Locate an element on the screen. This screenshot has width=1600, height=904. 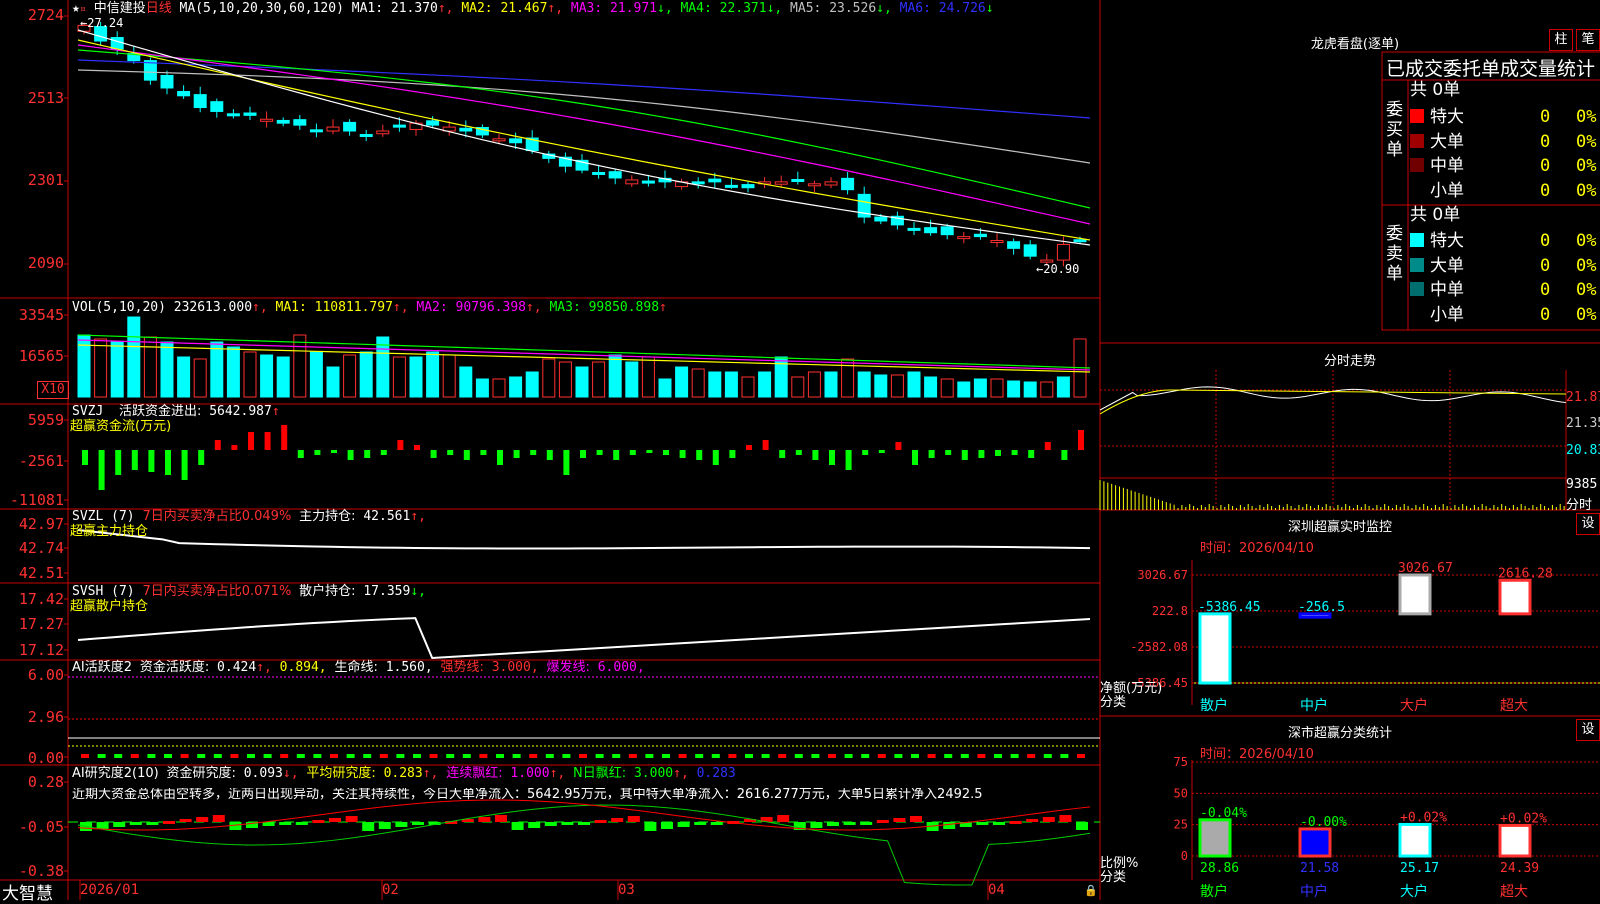
longhu-title: 龙虎看盘(逐单) is located at coordinates (1355, 44).